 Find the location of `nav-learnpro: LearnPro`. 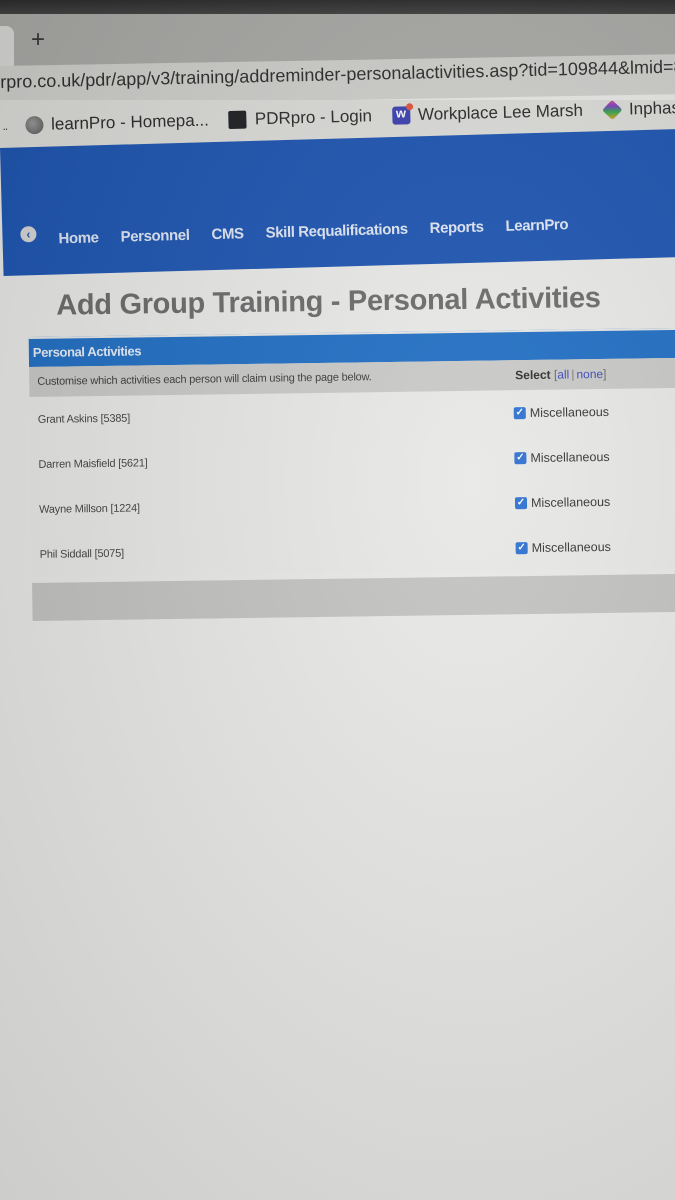

nav-learnpro: LearnPro is located at coordinates (536, 225).